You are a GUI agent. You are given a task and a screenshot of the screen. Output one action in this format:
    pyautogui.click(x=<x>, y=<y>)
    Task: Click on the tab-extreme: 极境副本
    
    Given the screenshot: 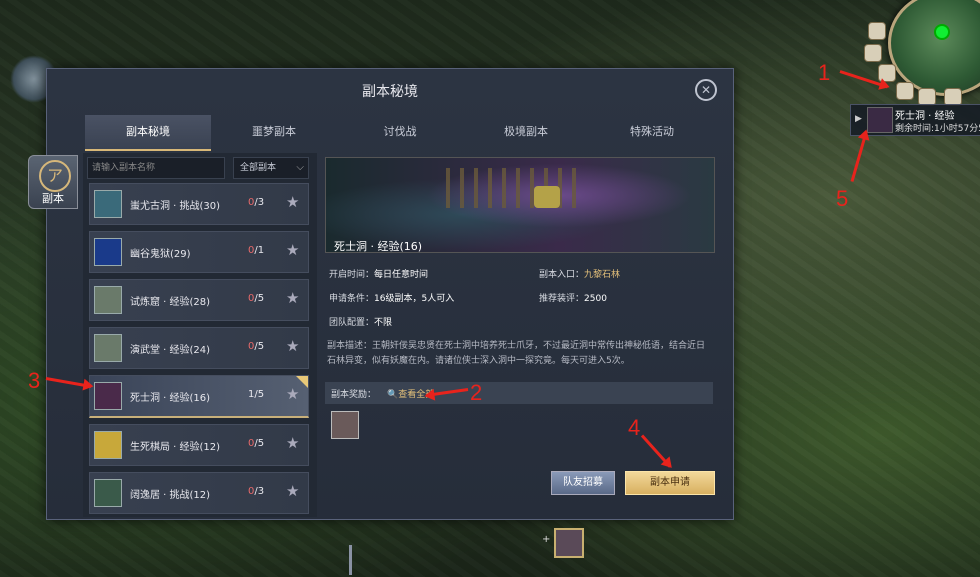 What is the action you would take?
    pyautogui.click(x=526, y=132)
    